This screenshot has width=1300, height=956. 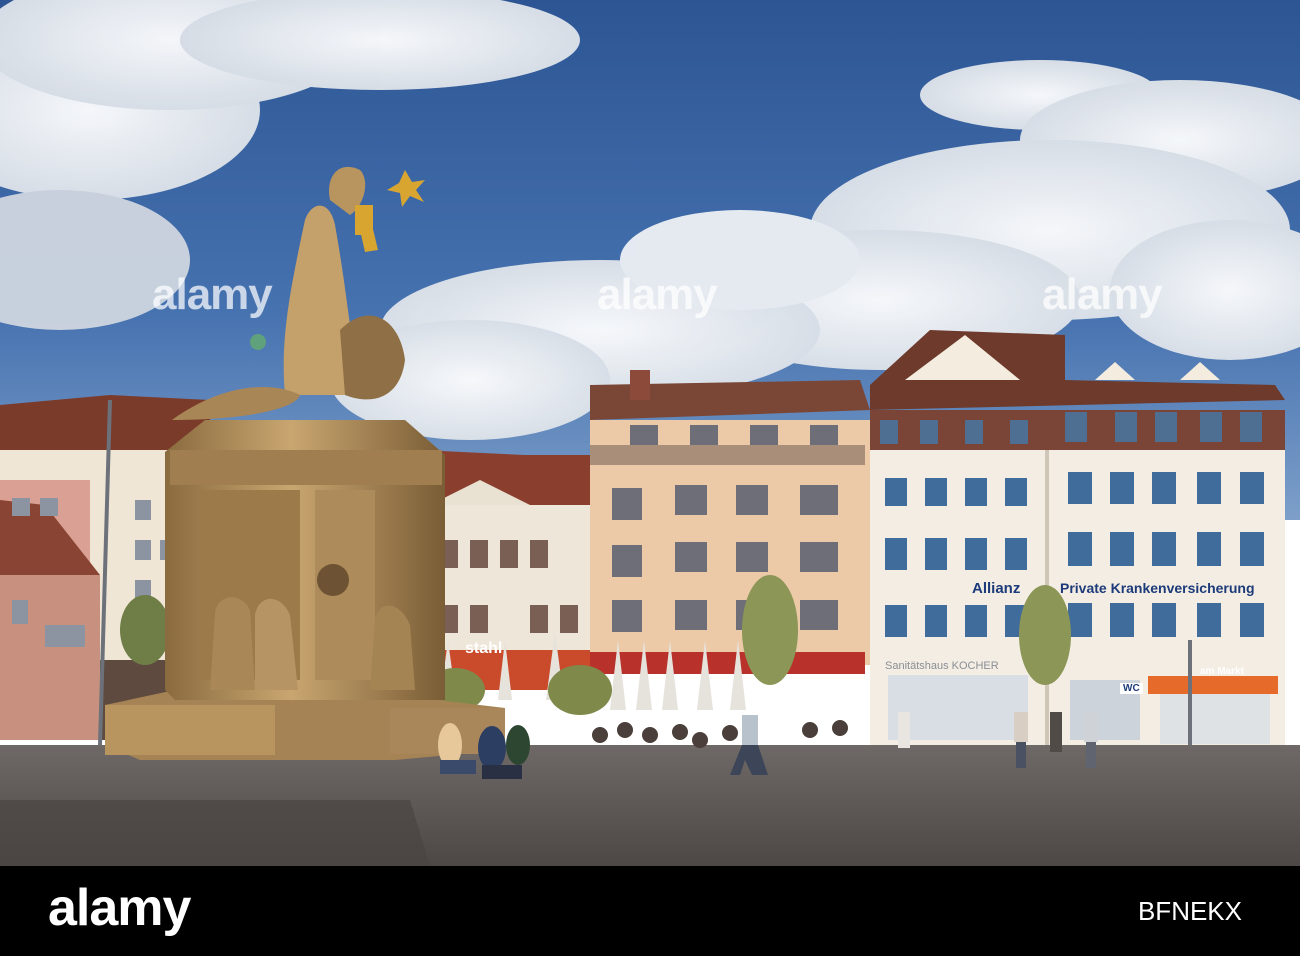 I want to click on right-building, so click(x=1077, y=540).